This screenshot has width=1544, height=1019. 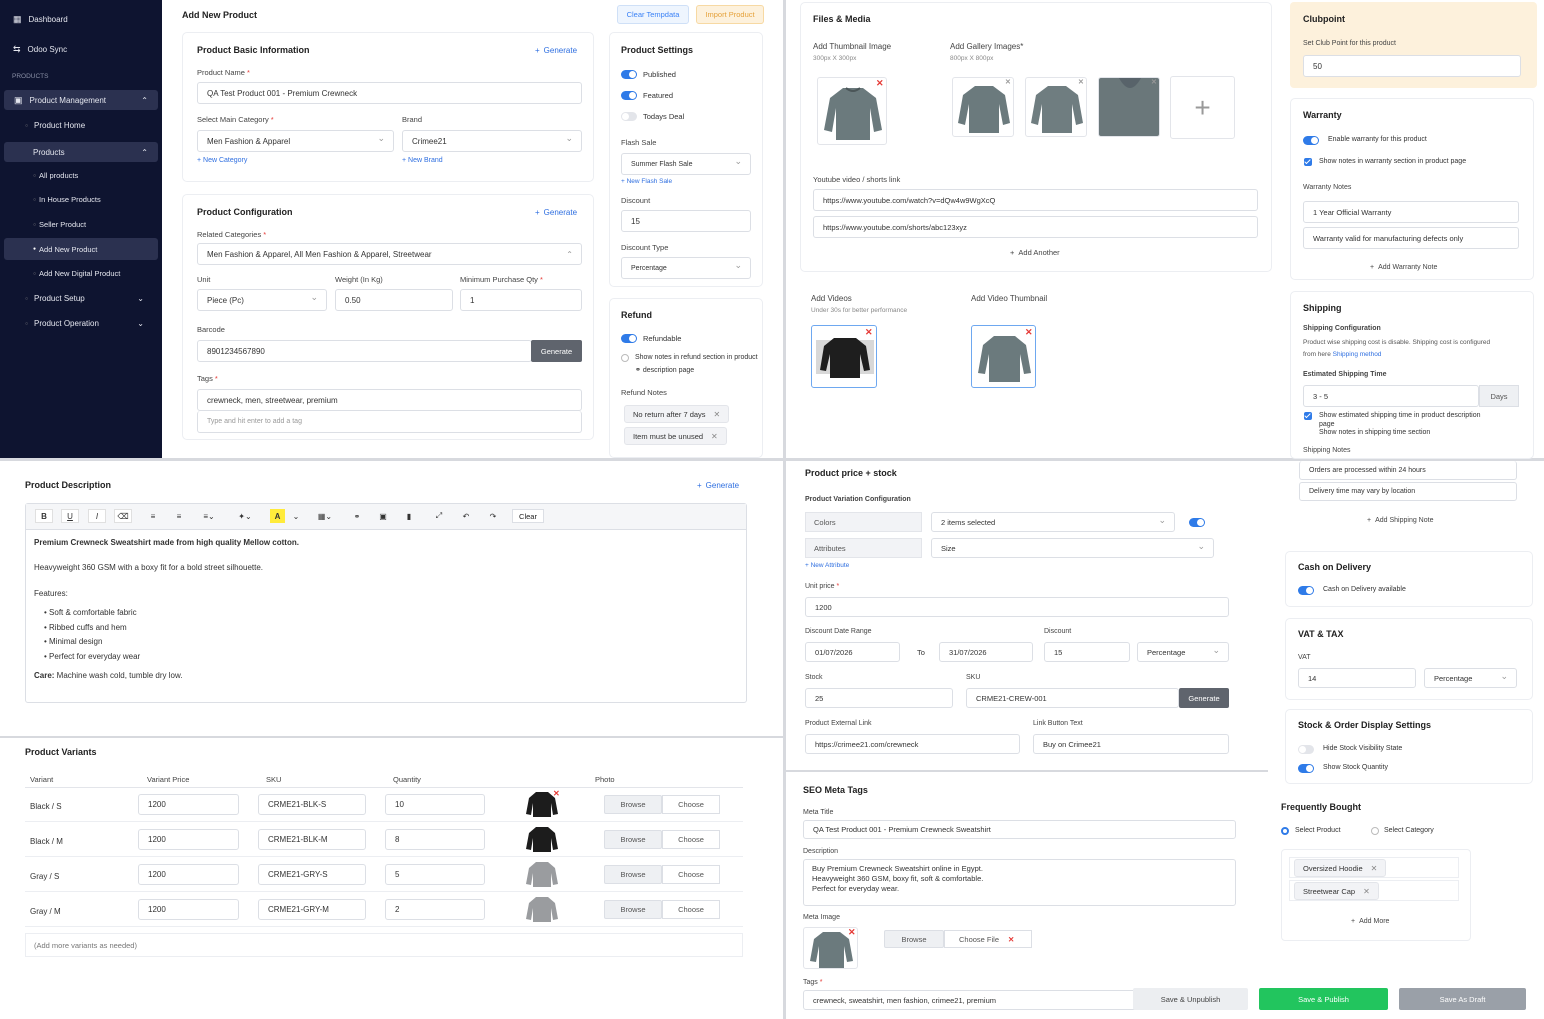 What do you see at coordinates (435, 804) in the screenshot?
I see `variant-qty-input: 10` at bounding box center [435, 804].